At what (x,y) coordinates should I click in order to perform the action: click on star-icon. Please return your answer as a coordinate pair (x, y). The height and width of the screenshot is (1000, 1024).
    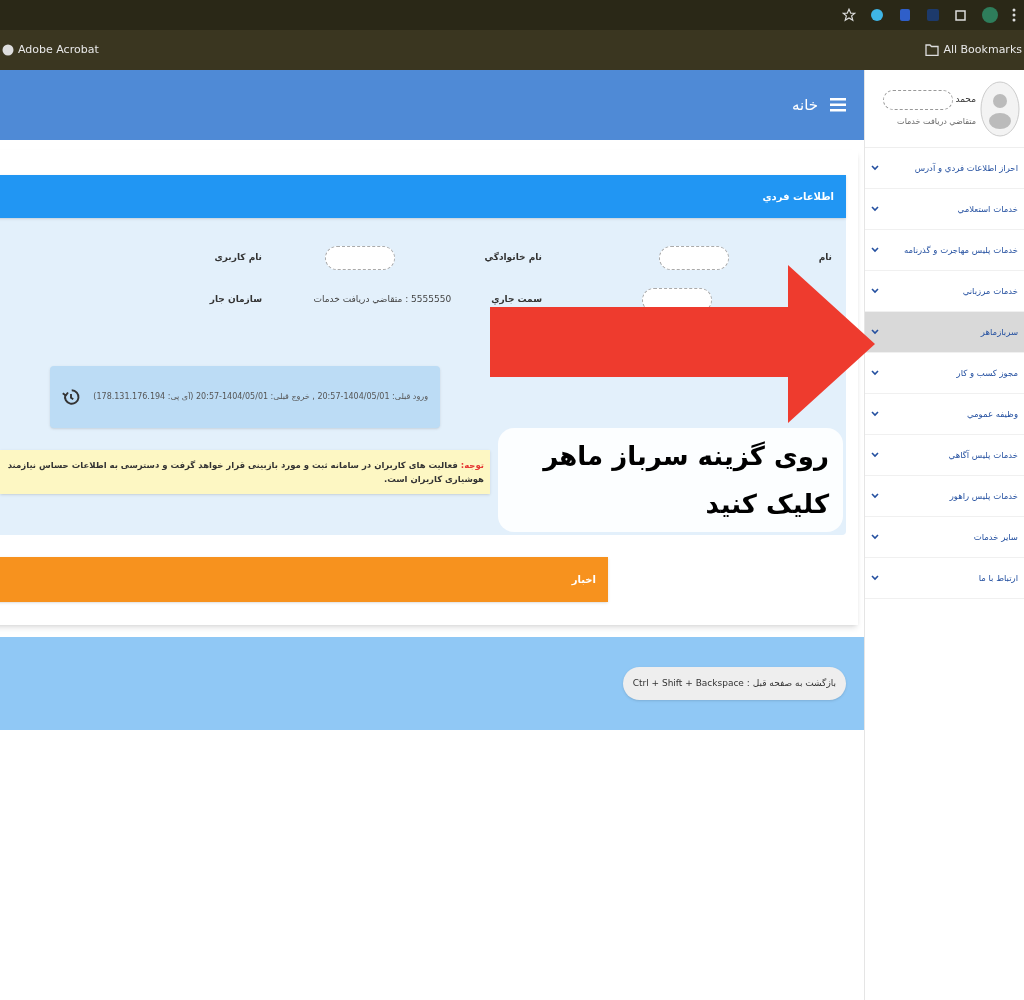
    Looking at the image, I should click on (849, 15).